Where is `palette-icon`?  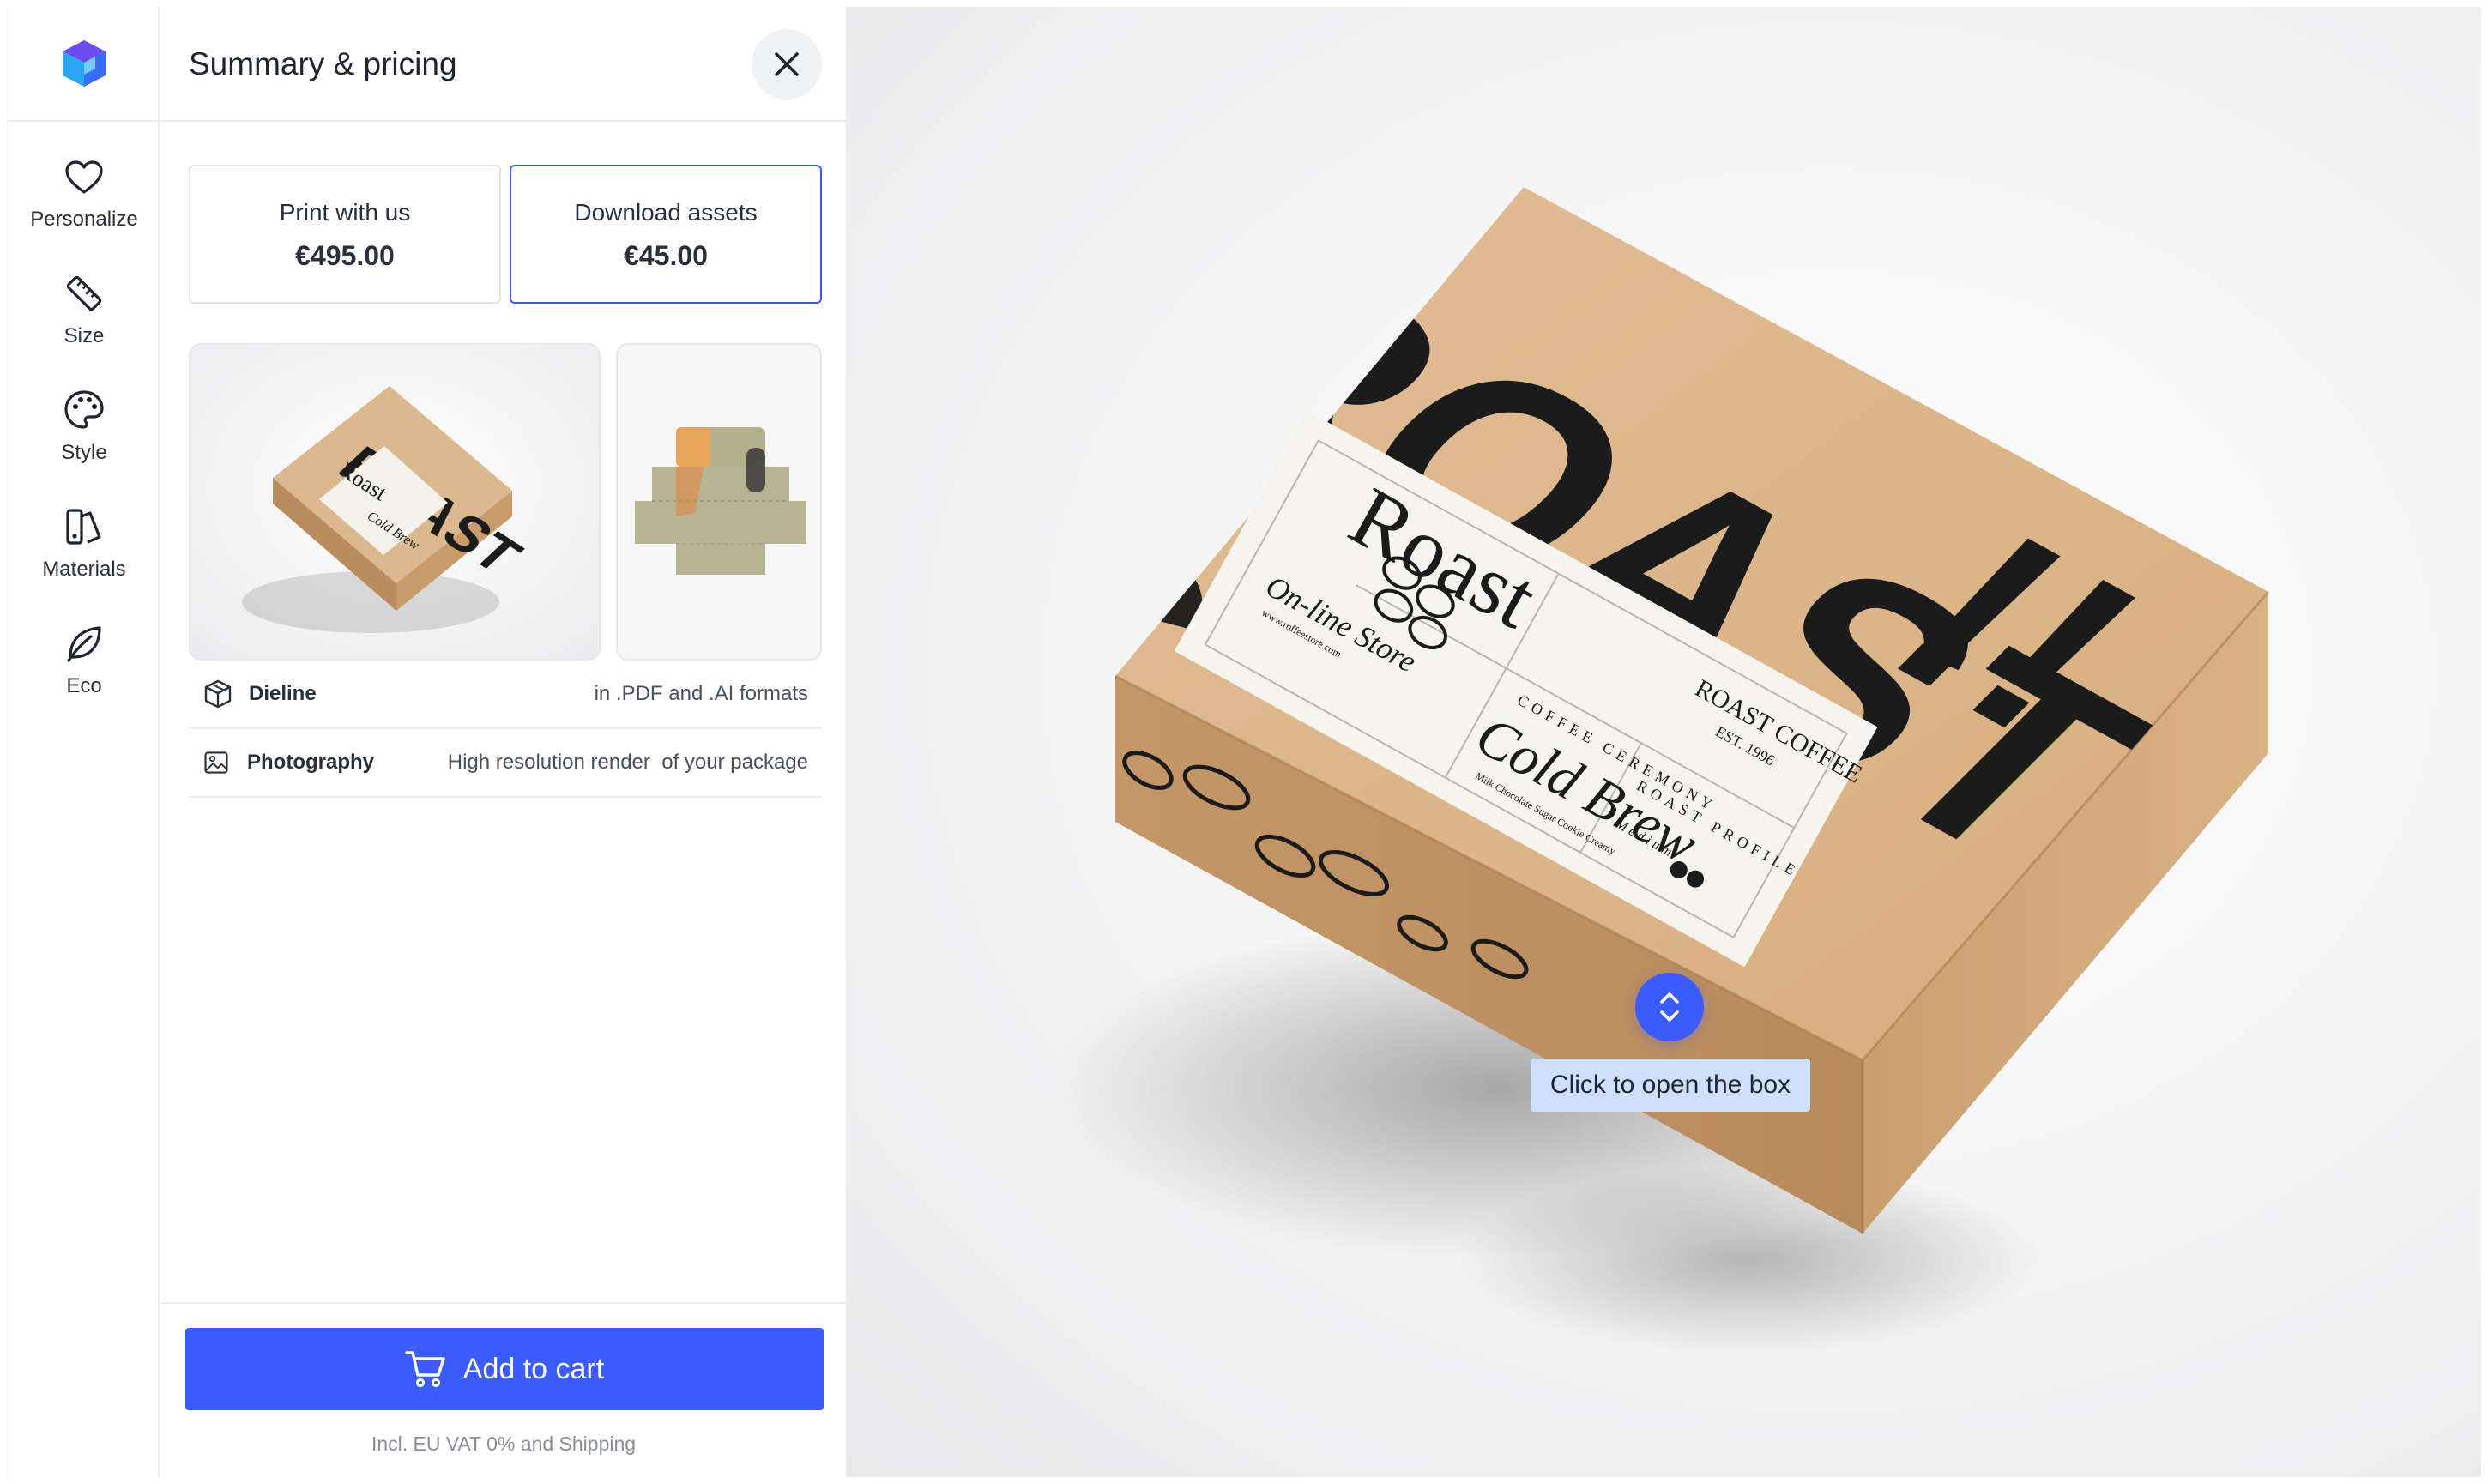 palette-icon is located at coordinates (84, 409).